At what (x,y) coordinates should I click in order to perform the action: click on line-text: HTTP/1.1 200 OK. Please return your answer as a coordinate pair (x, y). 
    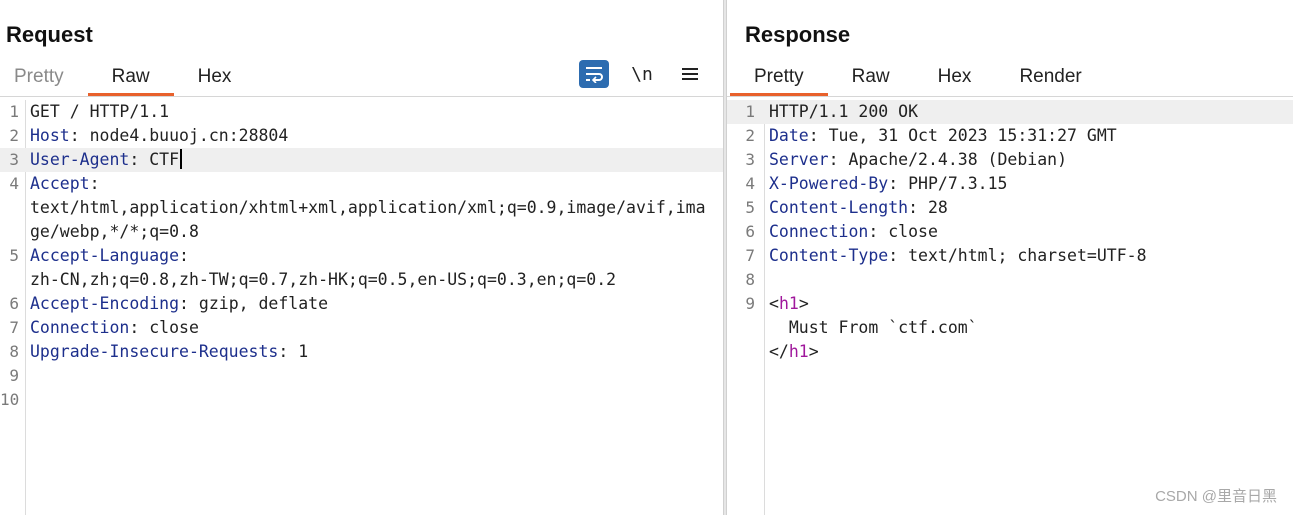
    Looking at the image, I should click on (844, 111).